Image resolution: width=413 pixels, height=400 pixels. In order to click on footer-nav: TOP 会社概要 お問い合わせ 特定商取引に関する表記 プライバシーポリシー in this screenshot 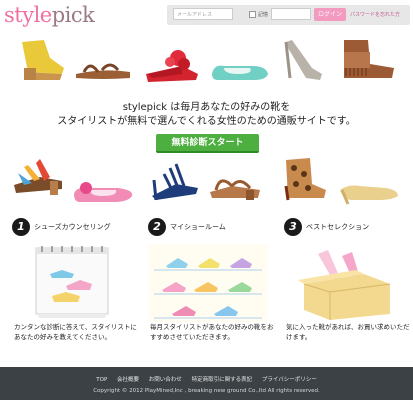, I will do `click(206, 379)`.